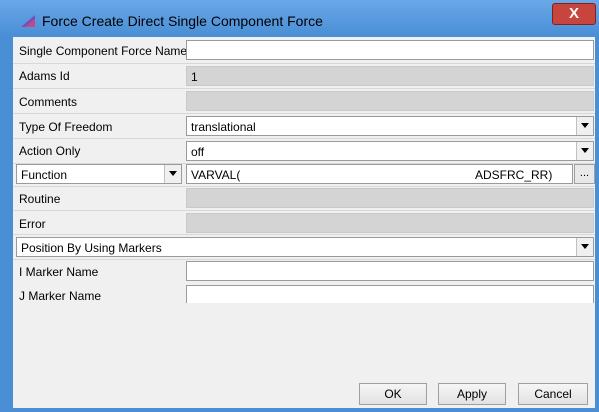 This screenshot has height=412, width=599. I want to click on action-only-value: off, so click(198, 152).